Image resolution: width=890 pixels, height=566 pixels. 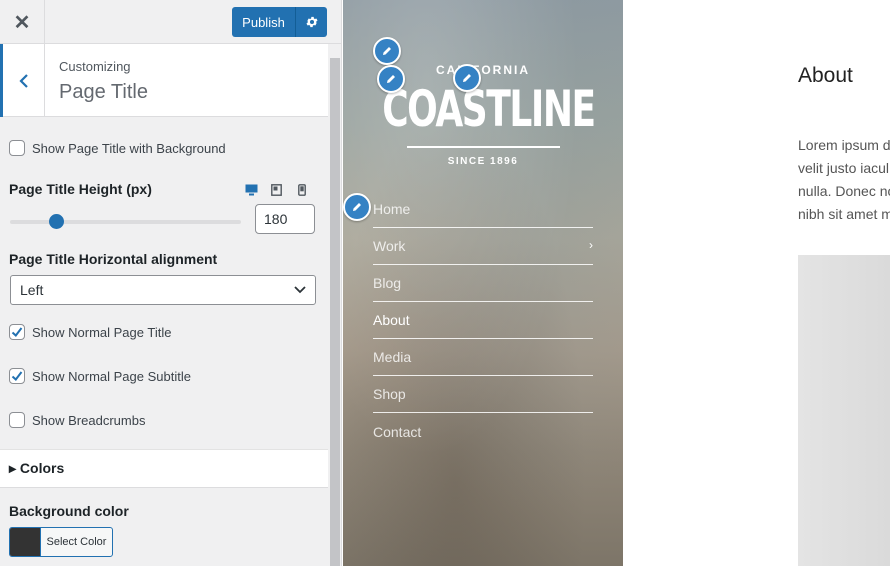 What do you see at coordinates (483, 394) in the screenshot?
I see `nav-item-shop: Shop` at bounding box center [483, 394].